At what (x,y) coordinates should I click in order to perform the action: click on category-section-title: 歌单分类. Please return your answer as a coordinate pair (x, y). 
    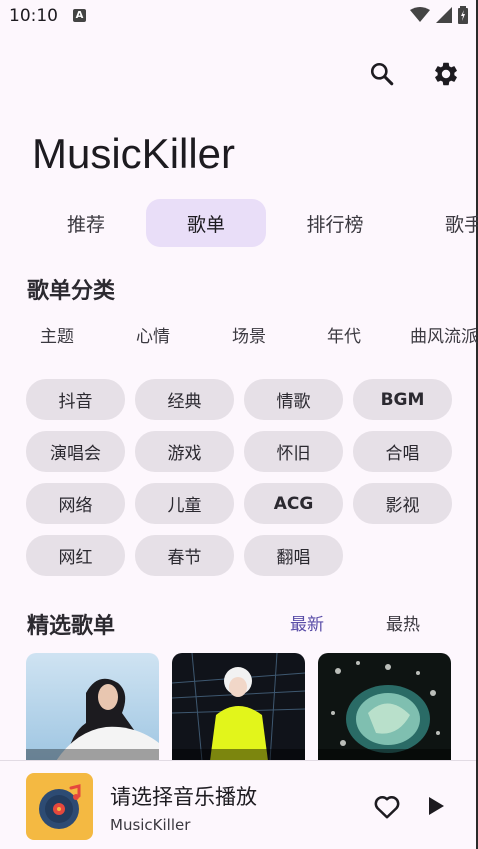
    Looking at the image, I should click on (71, 291).